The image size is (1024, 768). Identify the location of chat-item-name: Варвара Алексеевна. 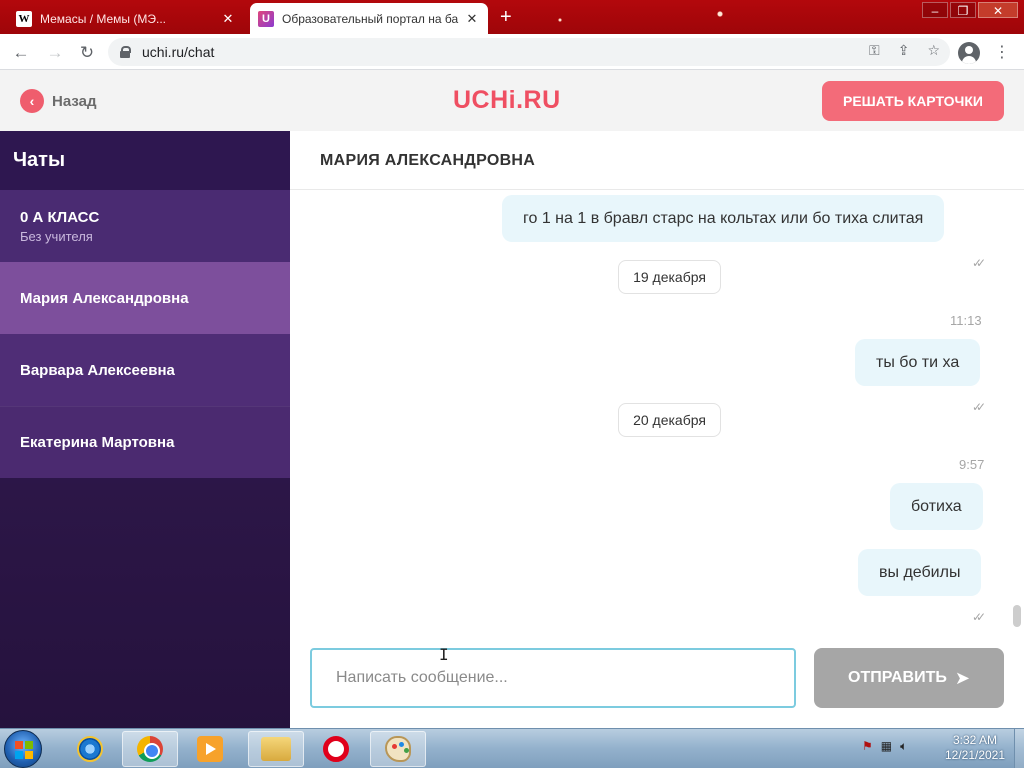
(97, 370).